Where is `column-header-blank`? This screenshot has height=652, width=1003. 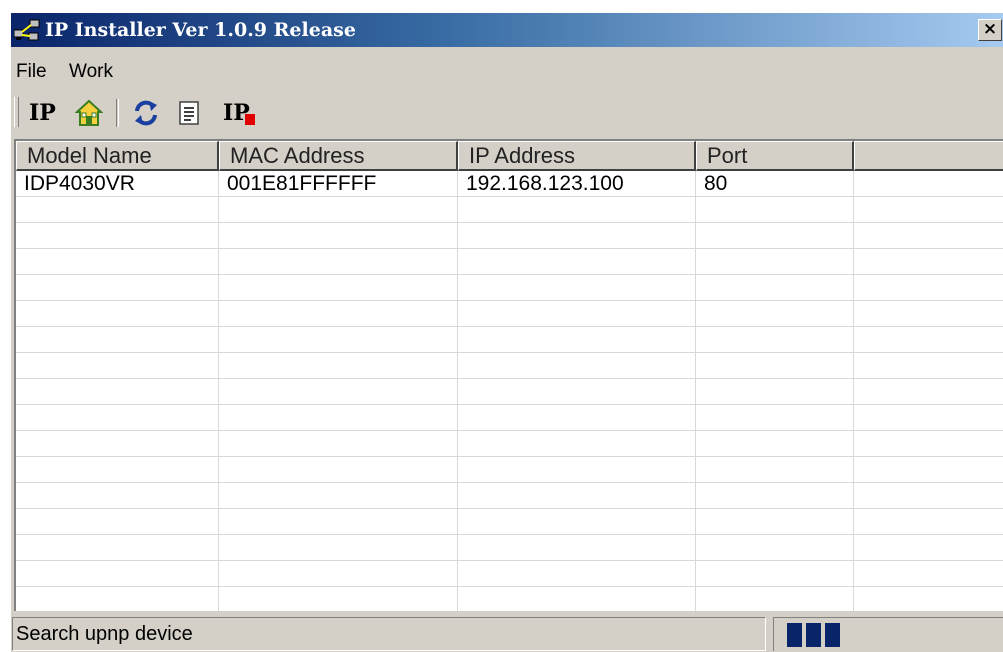
column-header-blank is located at coordinates (928, 156).